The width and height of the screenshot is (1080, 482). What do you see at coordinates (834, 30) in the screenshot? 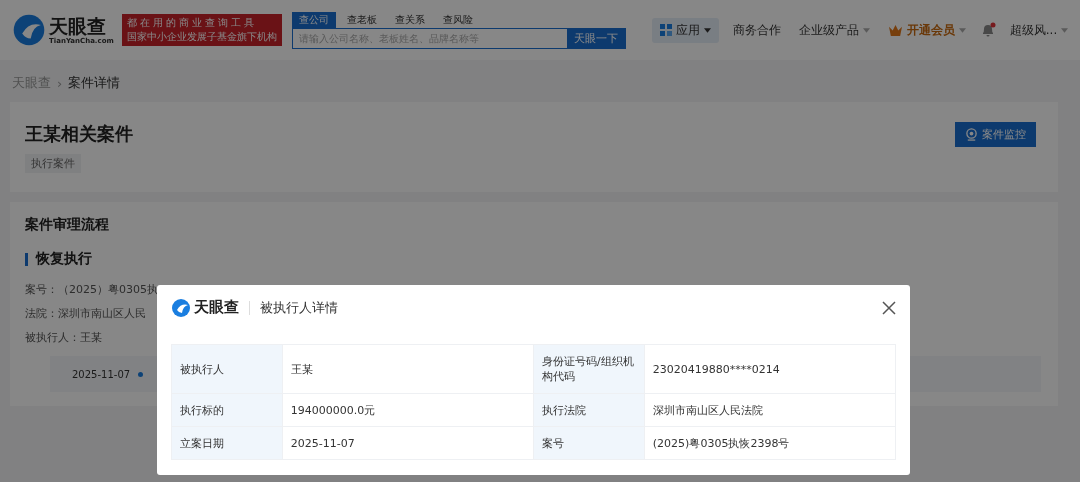
I see `nav-item: 企业级产品` at bounding box center [834, 30].